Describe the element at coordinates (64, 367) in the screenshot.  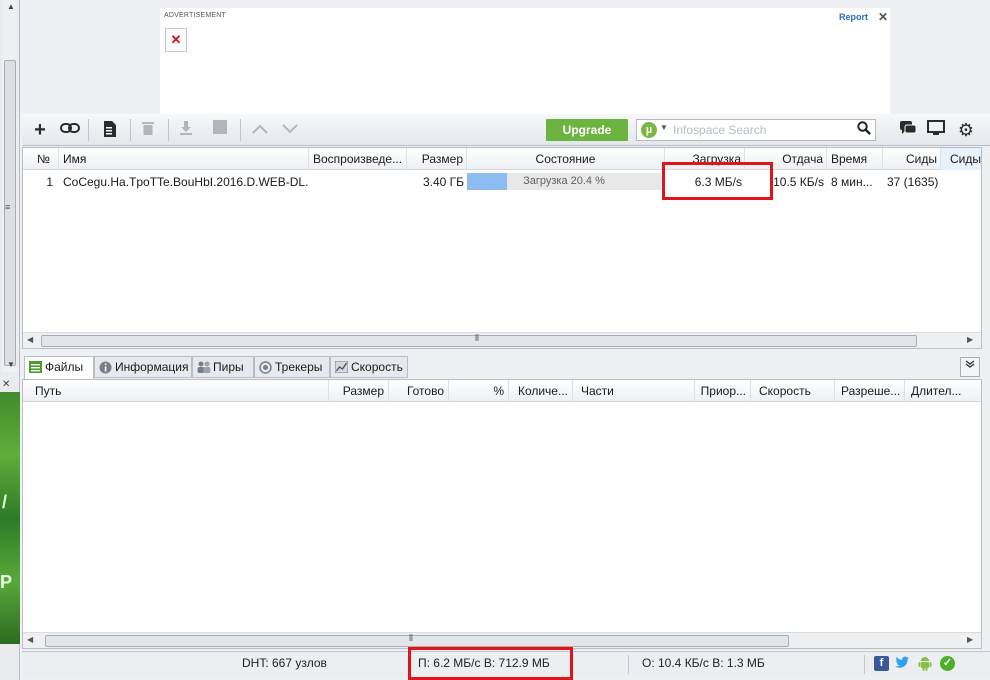
I see `tab-files-label: Файлы` at that location.